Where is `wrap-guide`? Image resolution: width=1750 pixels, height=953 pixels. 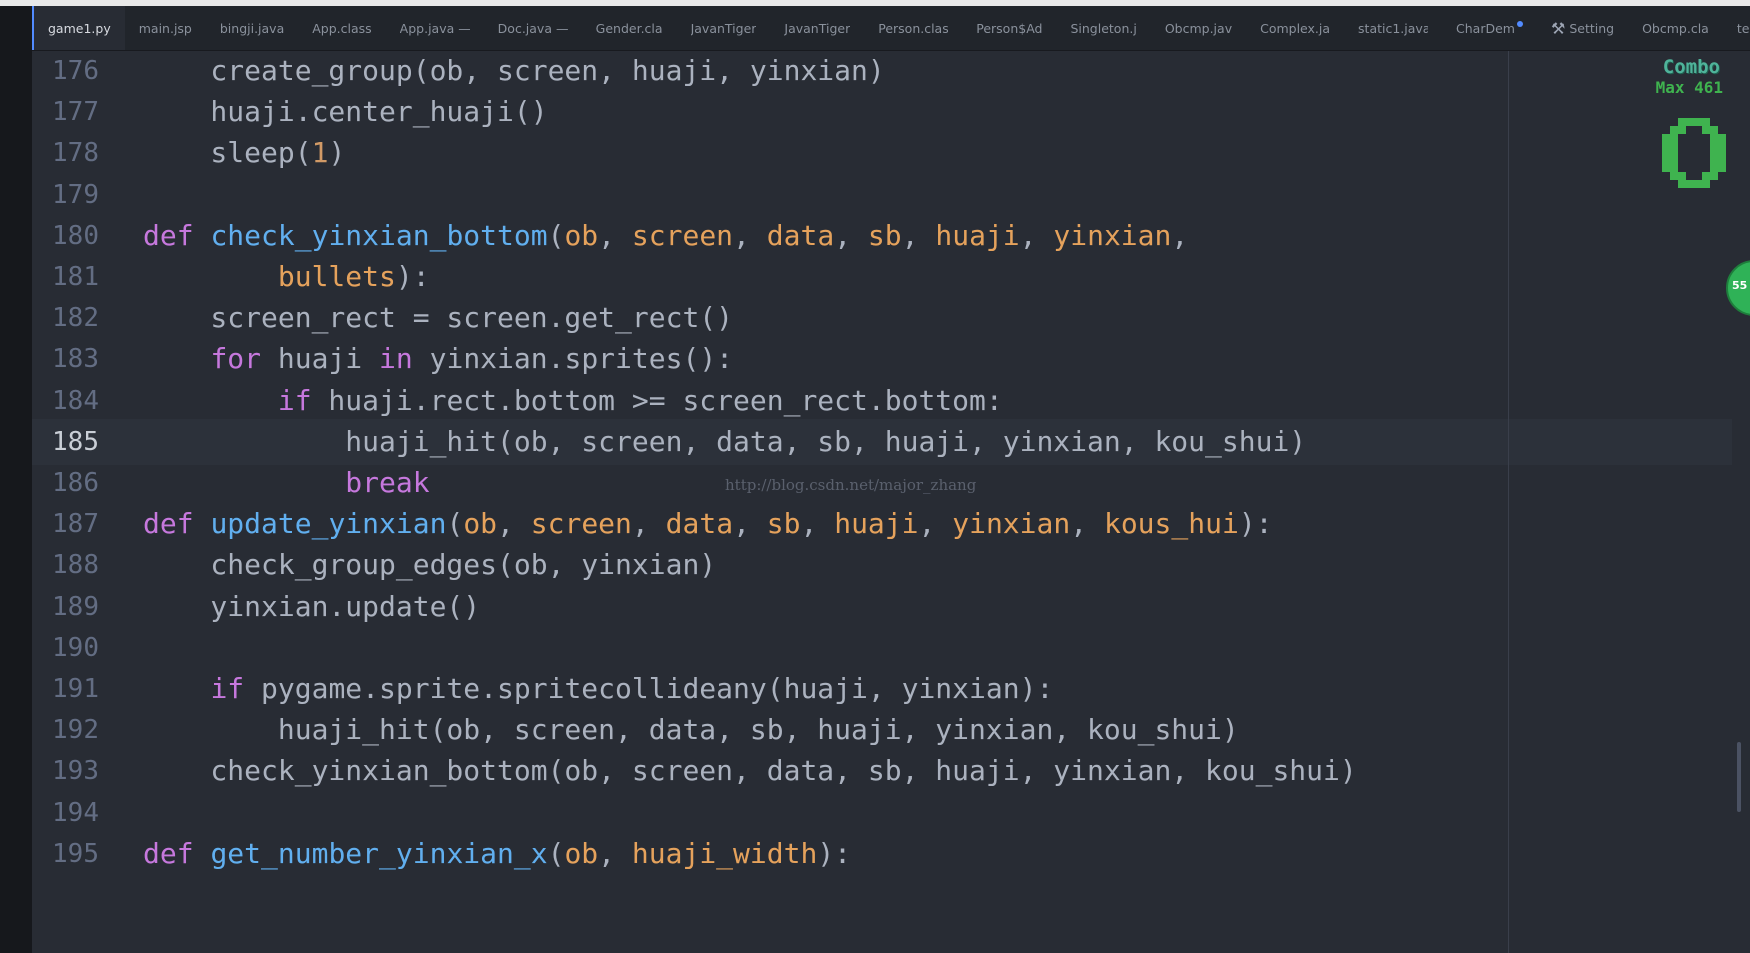 wrap-guide is located at coordinates (1508, 502).